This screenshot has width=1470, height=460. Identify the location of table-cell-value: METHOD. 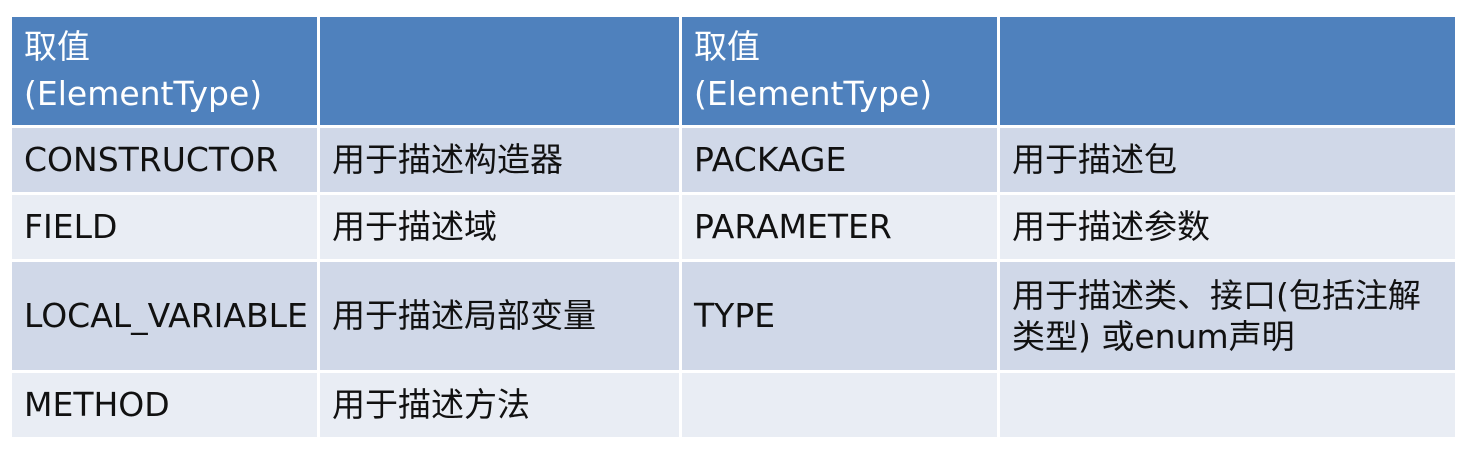
(164, 405).